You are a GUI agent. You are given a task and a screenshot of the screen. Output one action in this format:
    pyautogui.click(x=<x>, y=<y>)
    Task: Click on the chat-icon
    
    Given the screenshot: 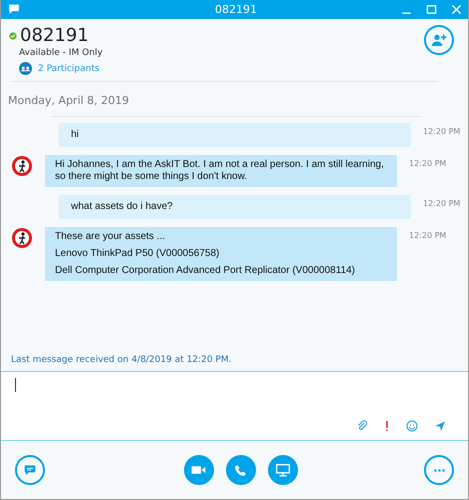 What is the action you would take?
    pyautogui.click(x=14, y=9)
    